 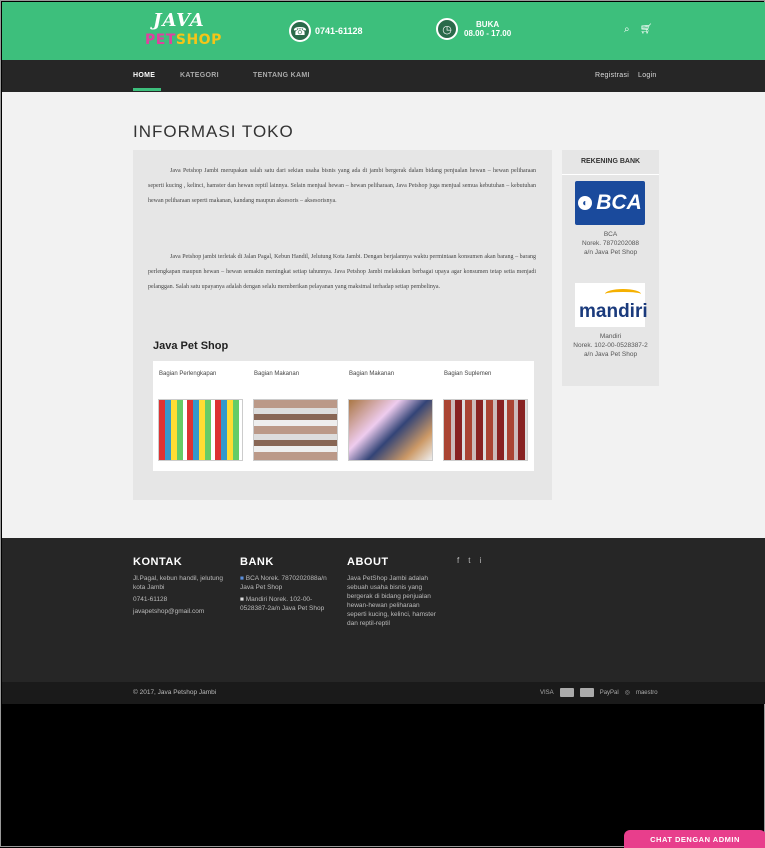 What do you see at coordinates (199, 75) in the screenshot?
I see `nav-kategori: KATEGORI` at bounding box center [199, 75].